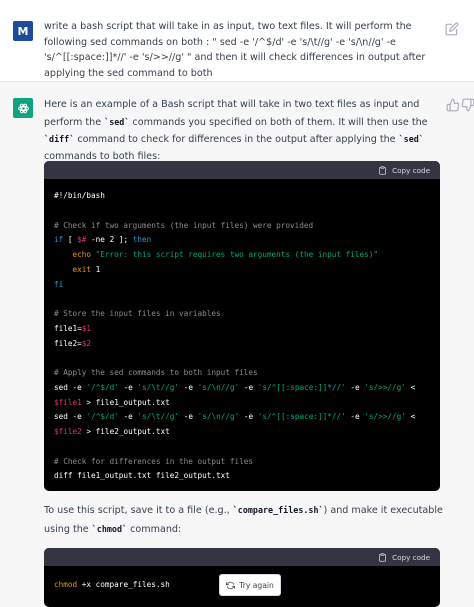 Image resolution: width=474 pixels, height=607 pixels. Describe the element at coordinates (59, 284) in the screenshot. I see `code-line: fi` at that location.